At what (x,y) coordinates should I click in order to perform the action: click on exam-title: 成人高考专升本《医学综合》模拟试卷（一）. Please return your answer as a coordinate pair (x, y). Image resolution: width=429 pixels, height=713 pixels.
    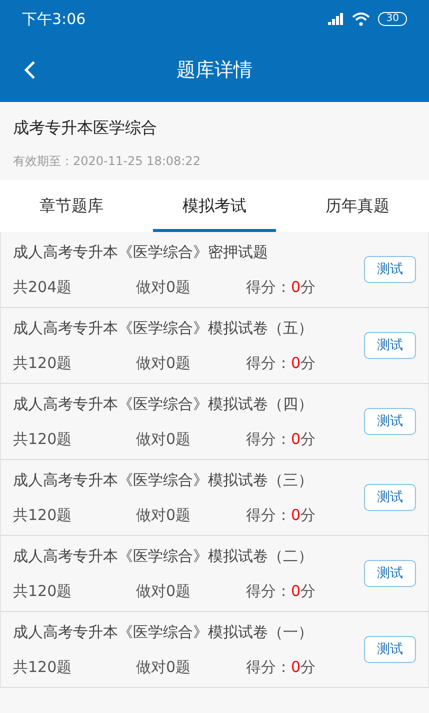
    Looking at the image, I should click on (163, 632).